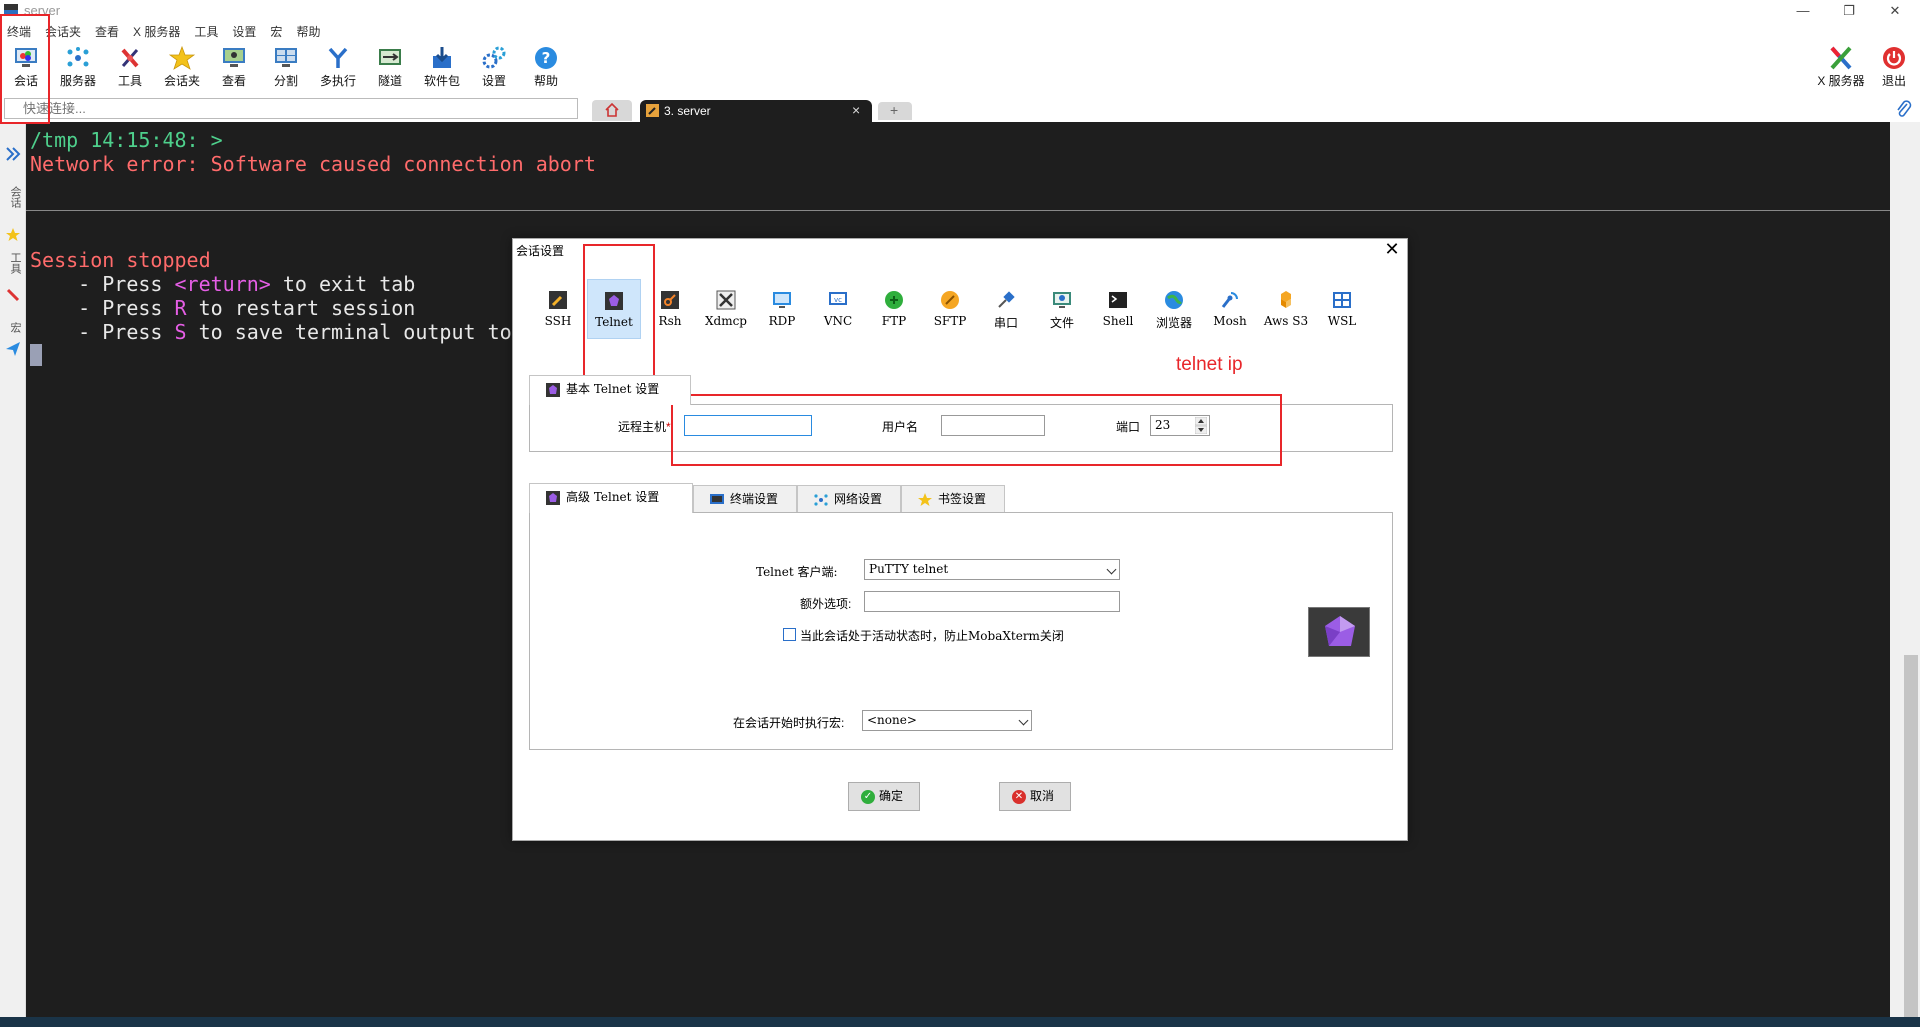  Describe the element at coordinates (13, 569) in the screenshot. I see `side-panel: 会话 工具 宏` at that location.